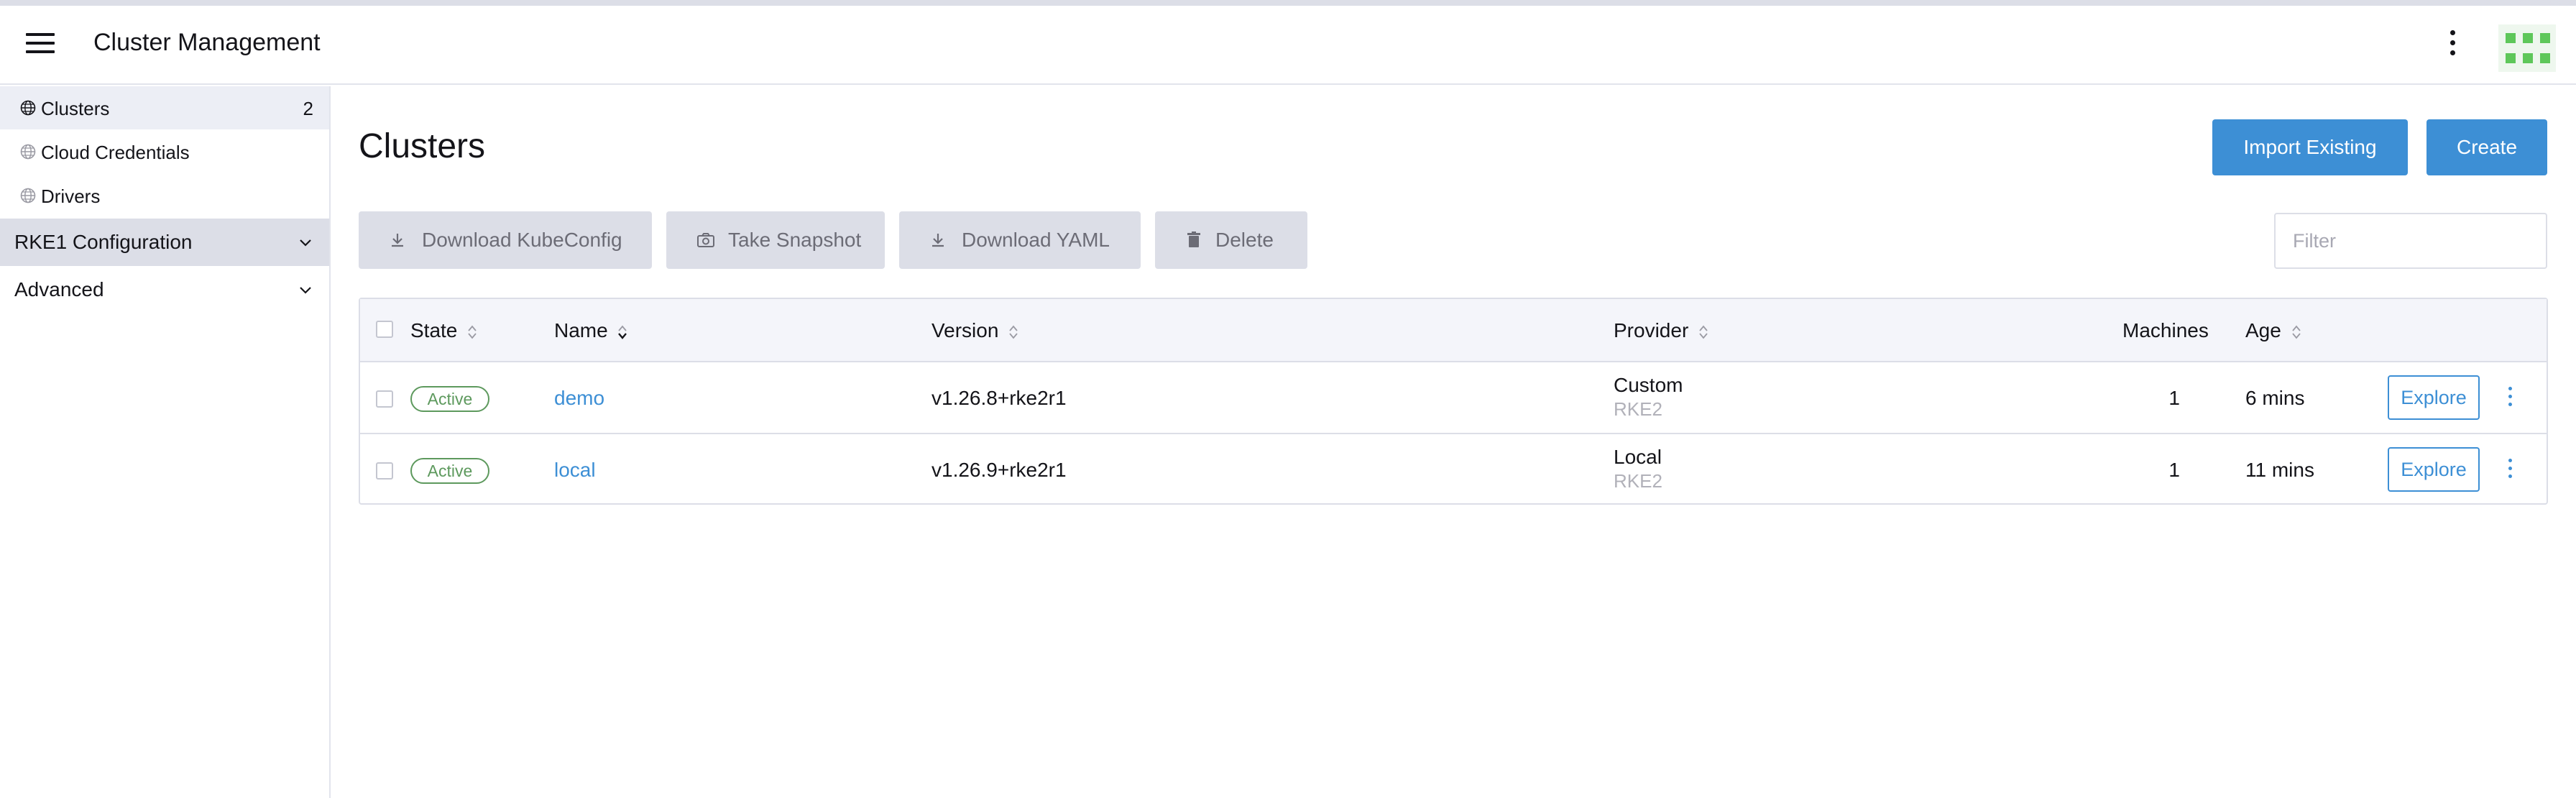  I want to click on cluster-age: 6 mins, so click(2275, 398).